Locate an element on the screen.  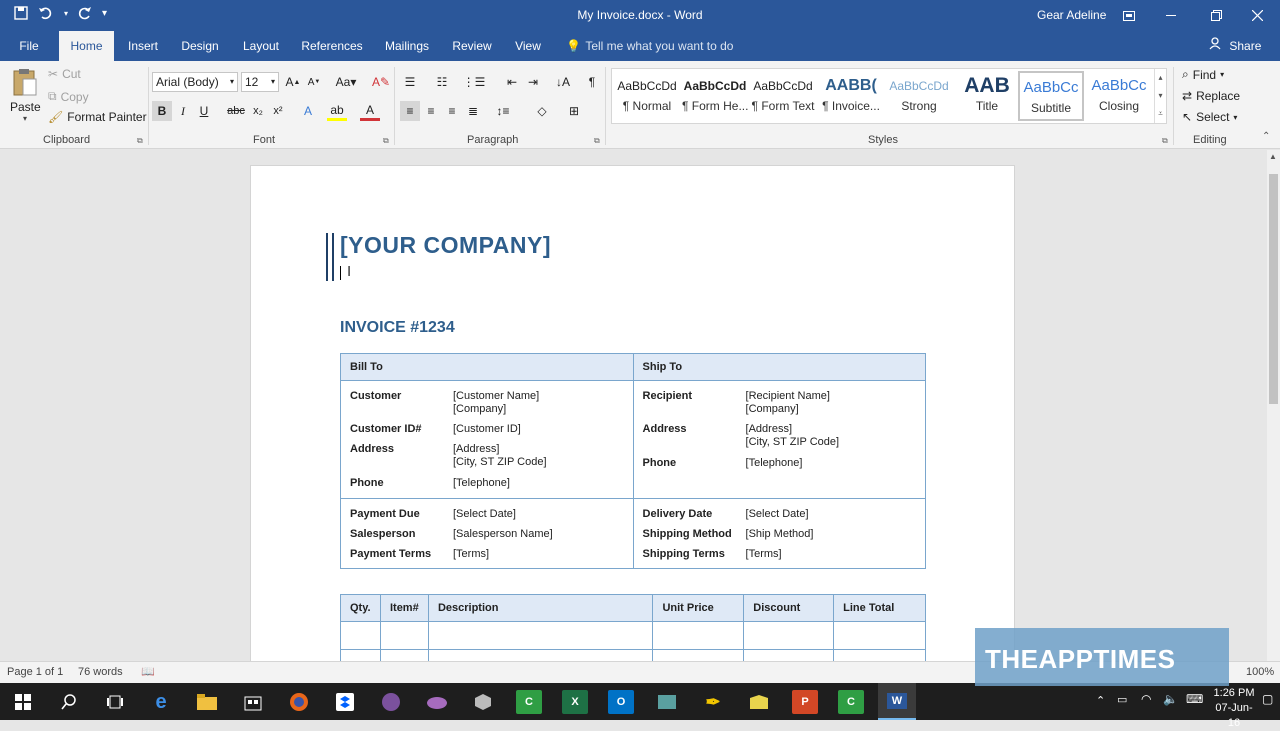
col-description: Description is located at coordinates (540, 608).